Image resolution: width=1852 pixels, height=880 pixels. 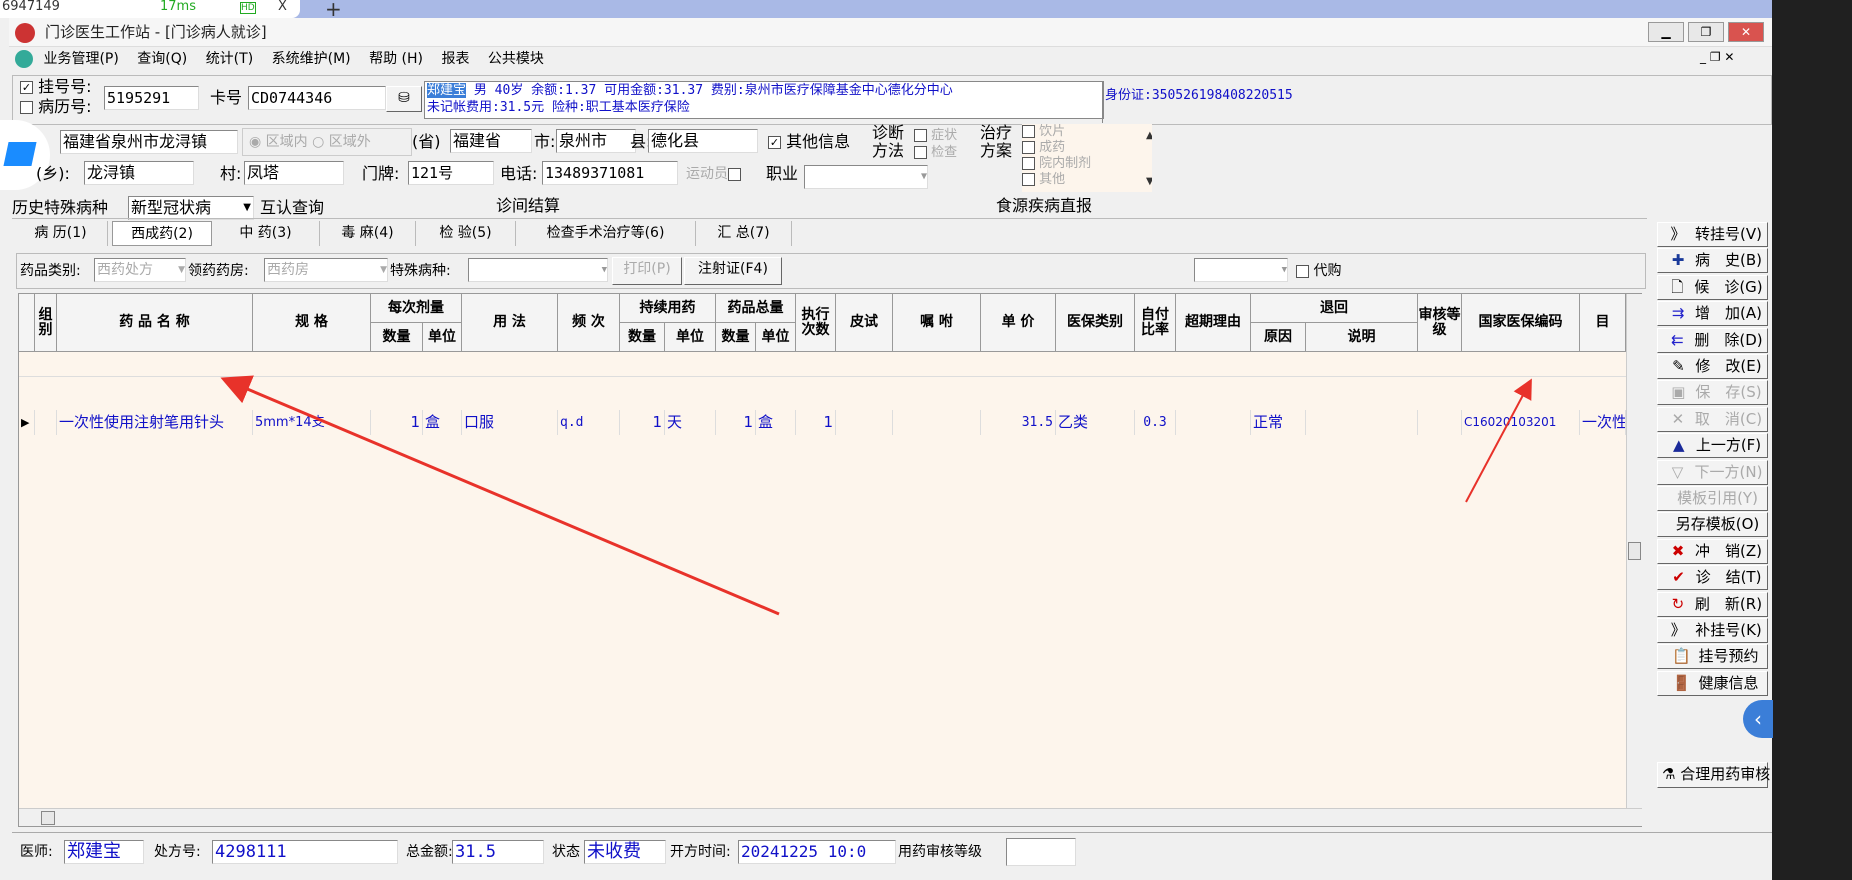 I want to click on audit-level-label: 用药审核等级, so click(x=940, y=852).